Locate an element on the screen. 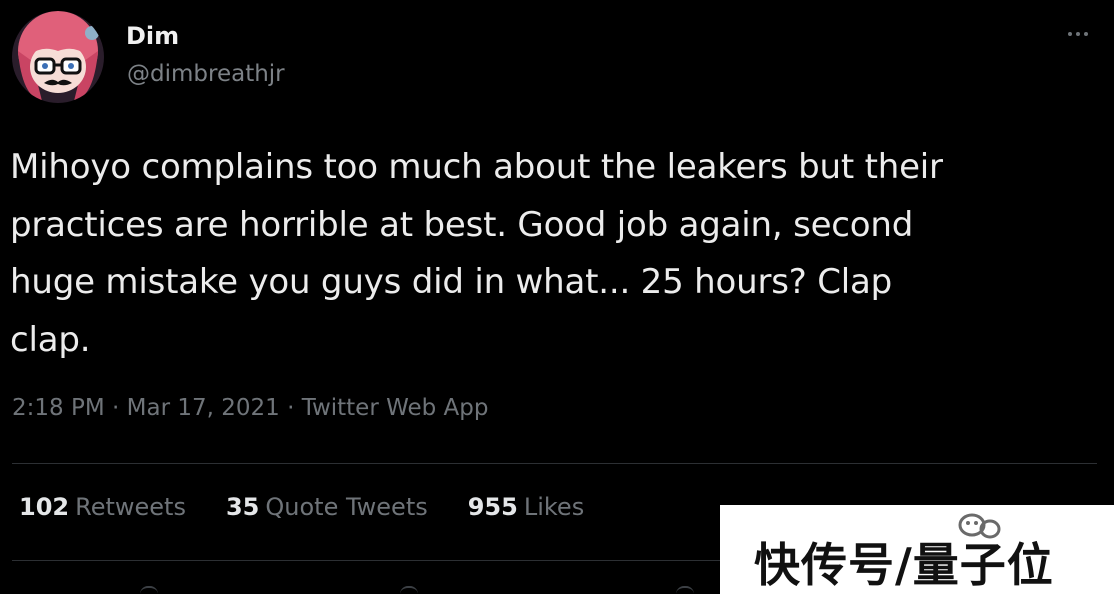  retweet-icon is located at coordinates (409, 590).